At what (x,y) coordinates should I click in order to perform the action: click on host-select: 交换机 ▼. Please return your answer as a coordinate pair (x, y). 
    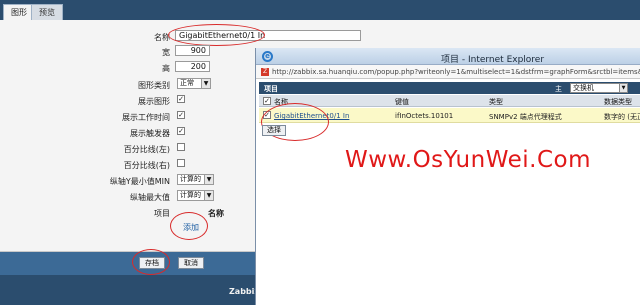
    Looking at the image, I should click on (599, 88).